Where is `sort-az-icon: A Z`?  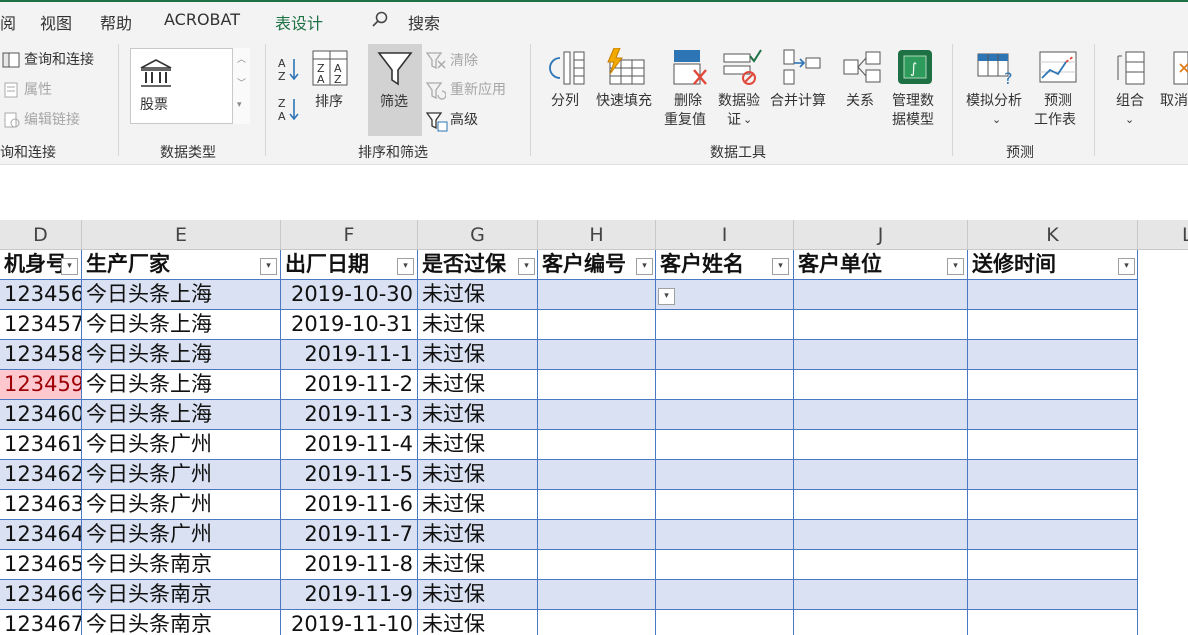
sort-az-icon: A Z is located at coordinates (288, 69).